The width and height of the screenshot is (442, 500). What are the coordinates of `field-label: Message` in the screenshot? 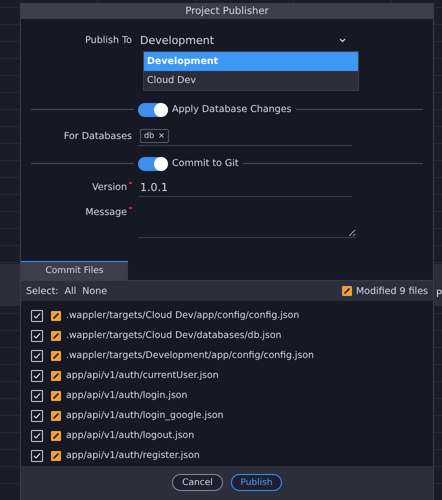 It's located at (106, 212).